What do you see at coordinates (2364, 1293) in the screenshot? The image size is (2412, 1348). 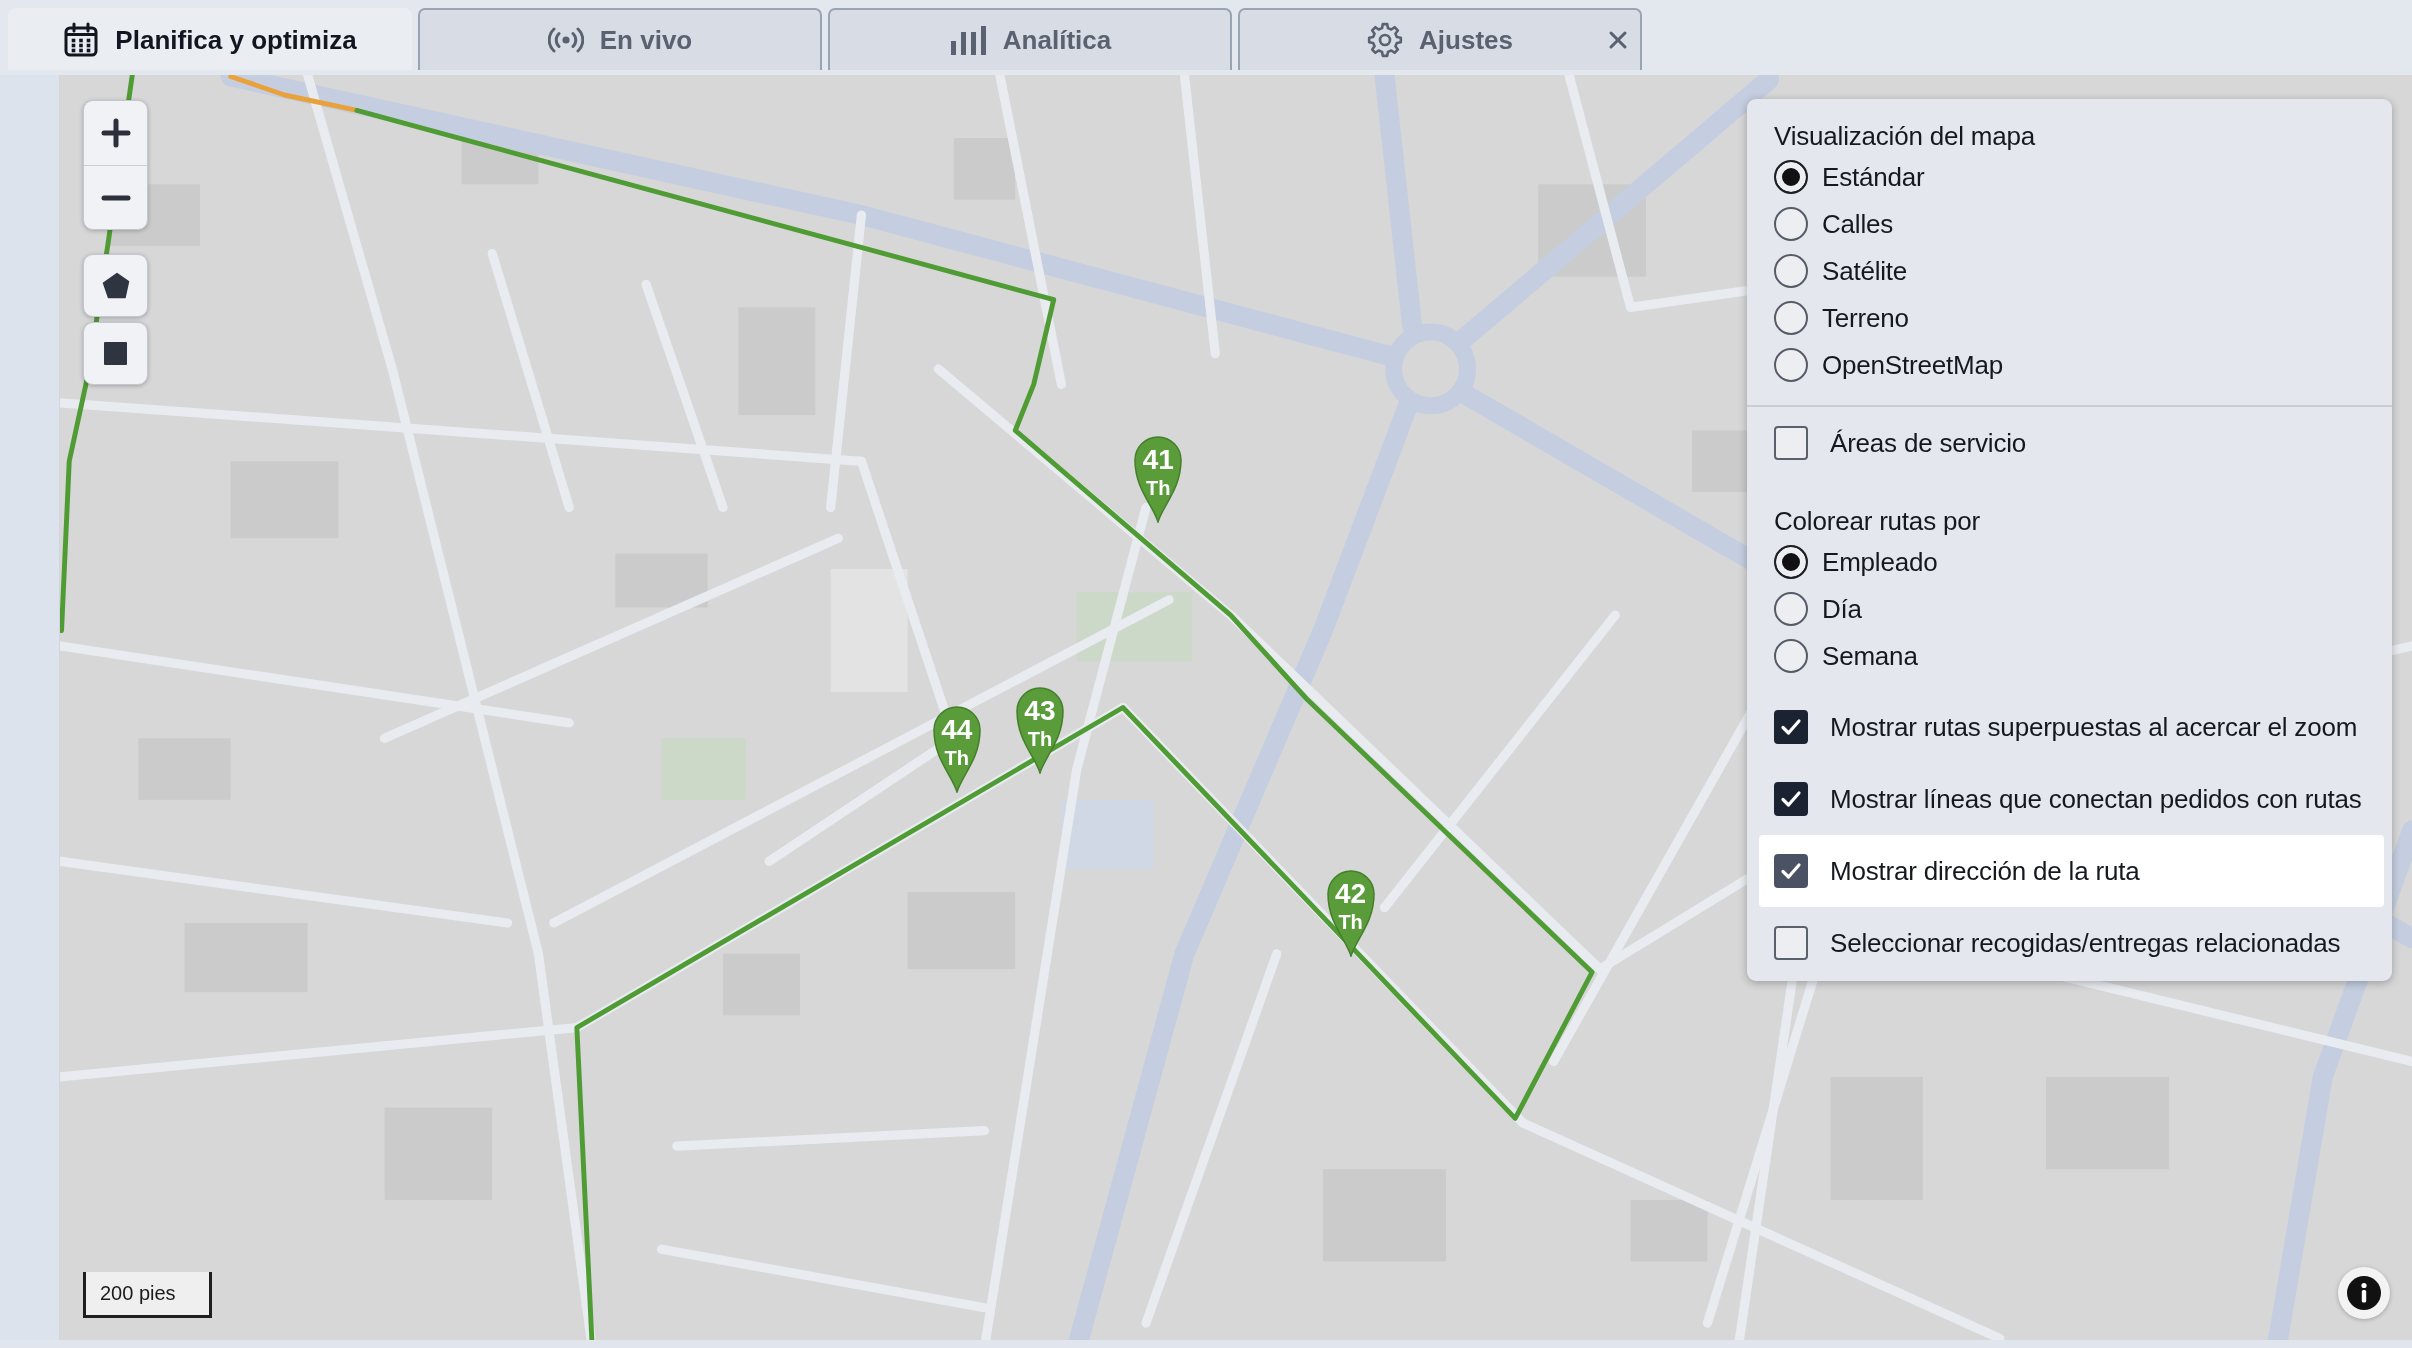 I see `info-icon` at bounding box center [2364, 1293].